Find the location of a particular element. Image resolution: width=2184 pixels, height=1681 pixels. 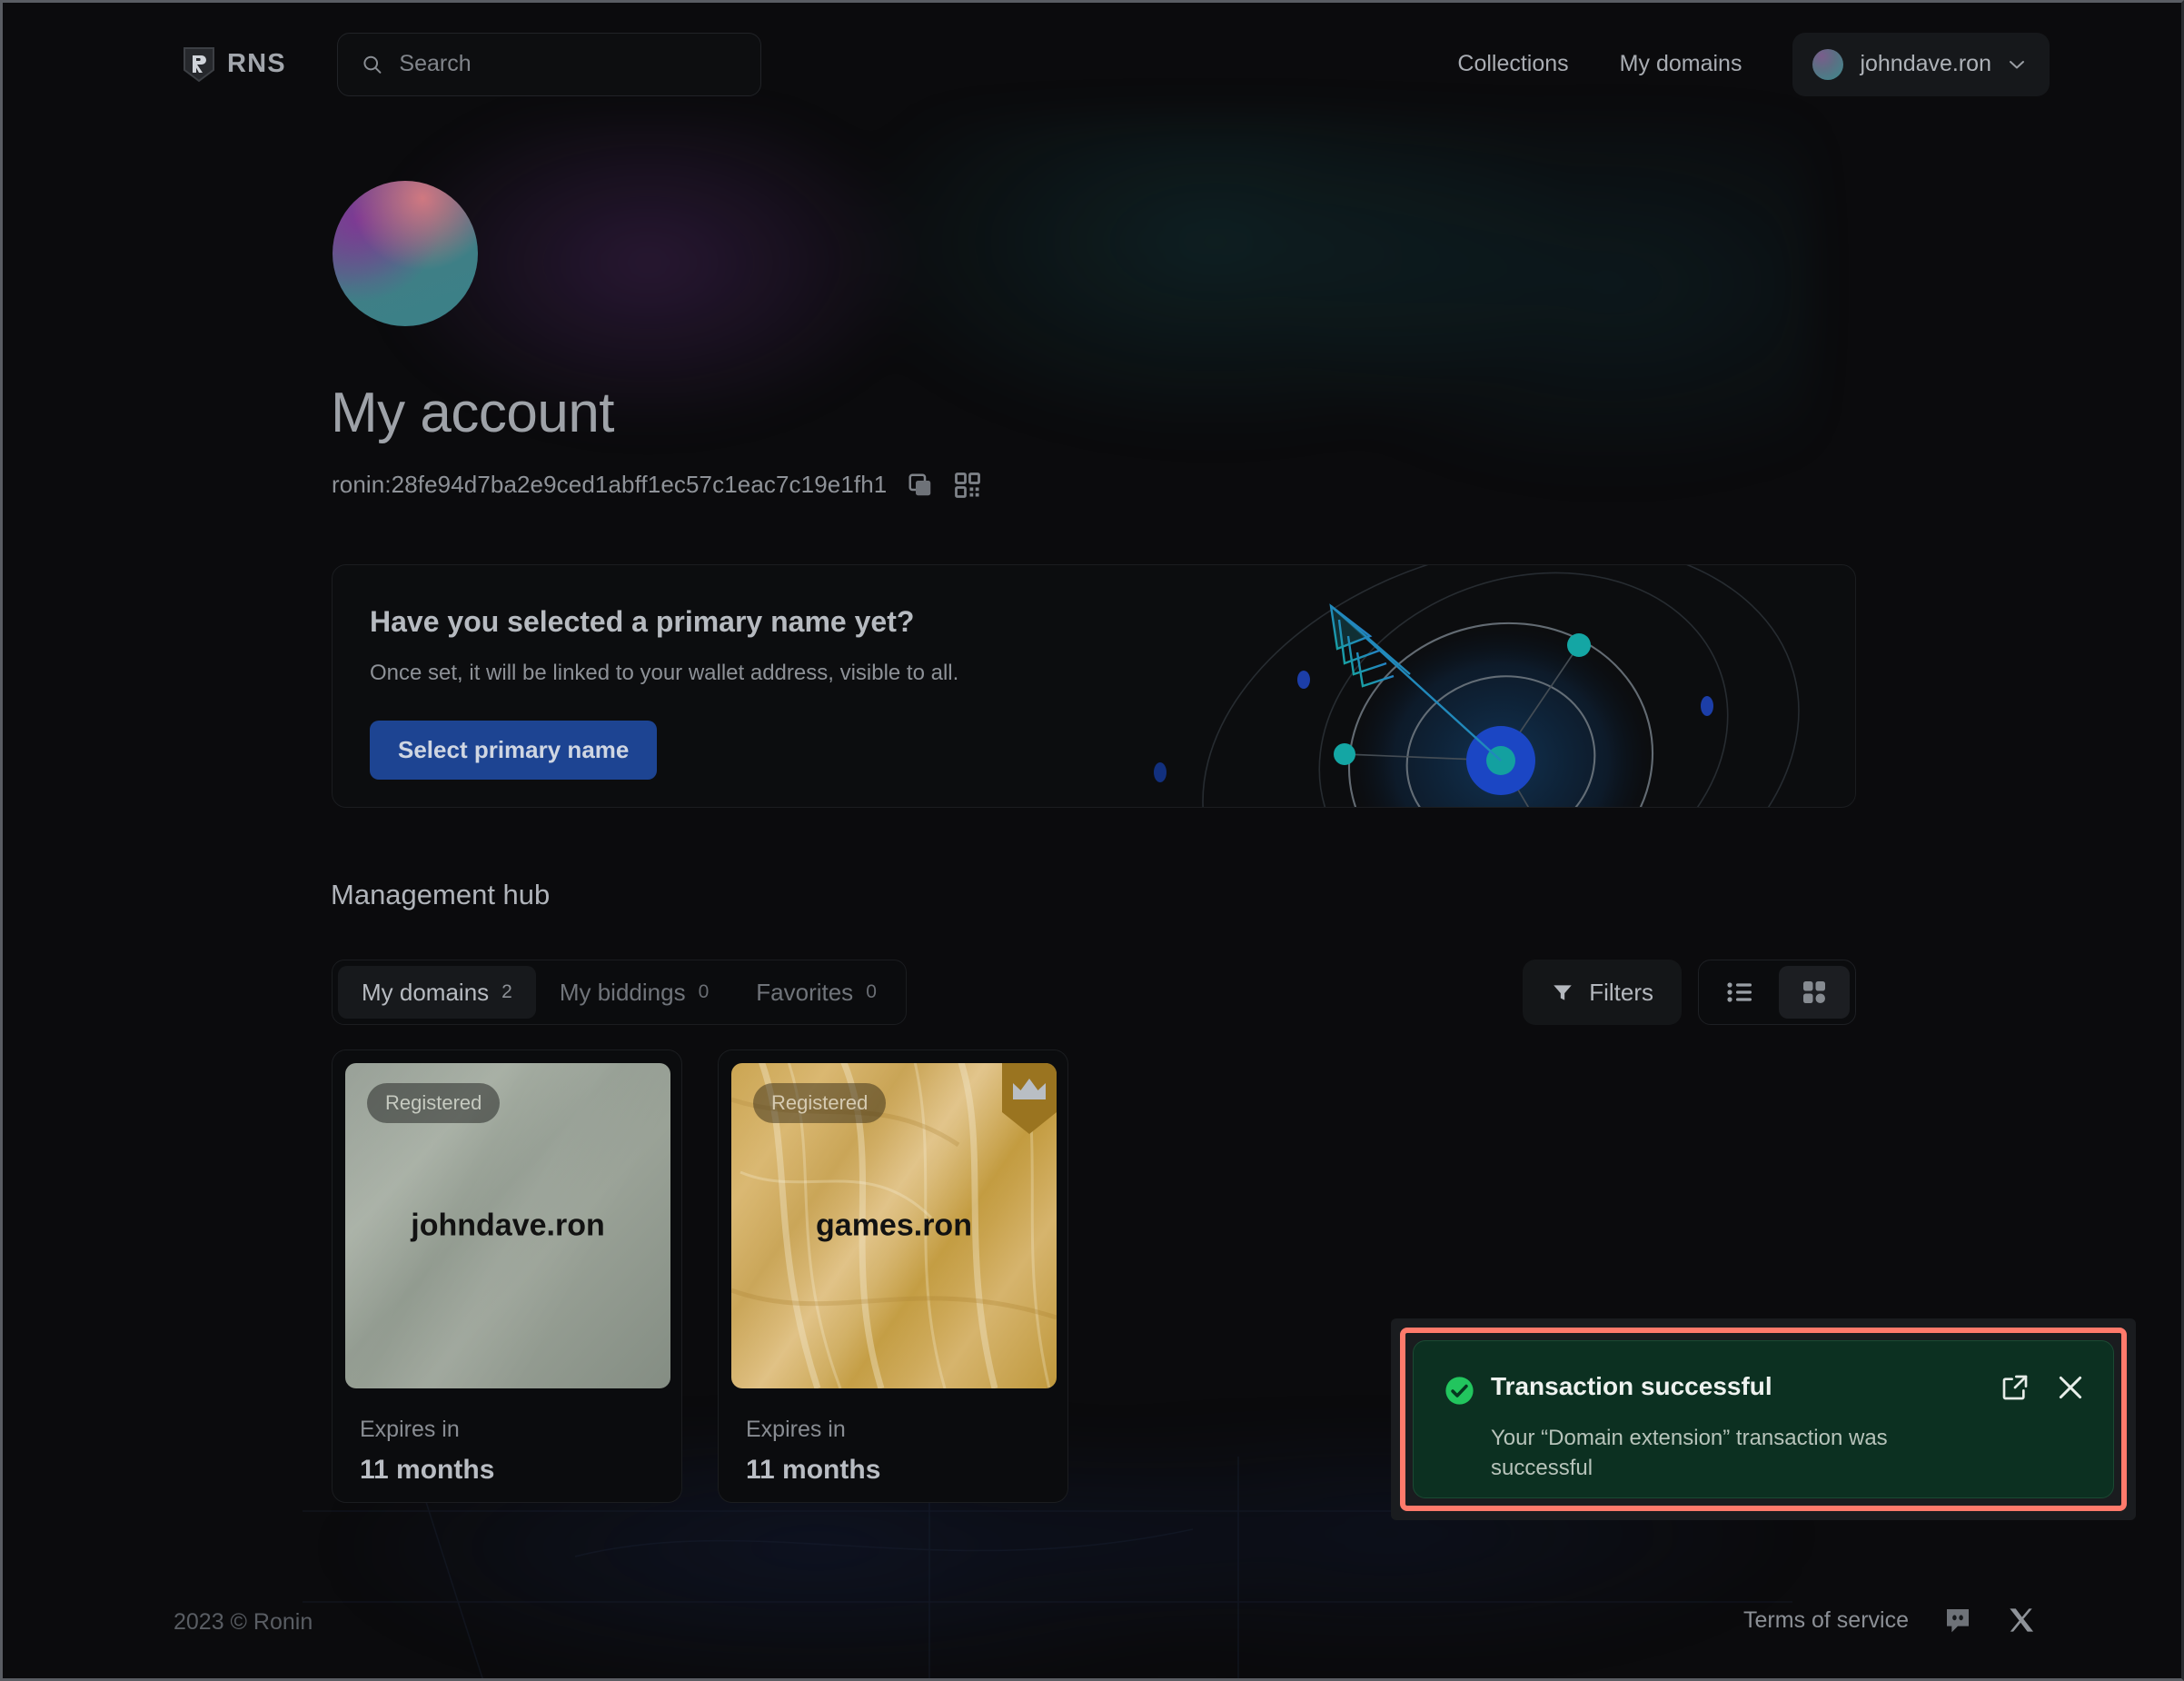

filters-button-label: Filters is located at coordinates (1621, 992).